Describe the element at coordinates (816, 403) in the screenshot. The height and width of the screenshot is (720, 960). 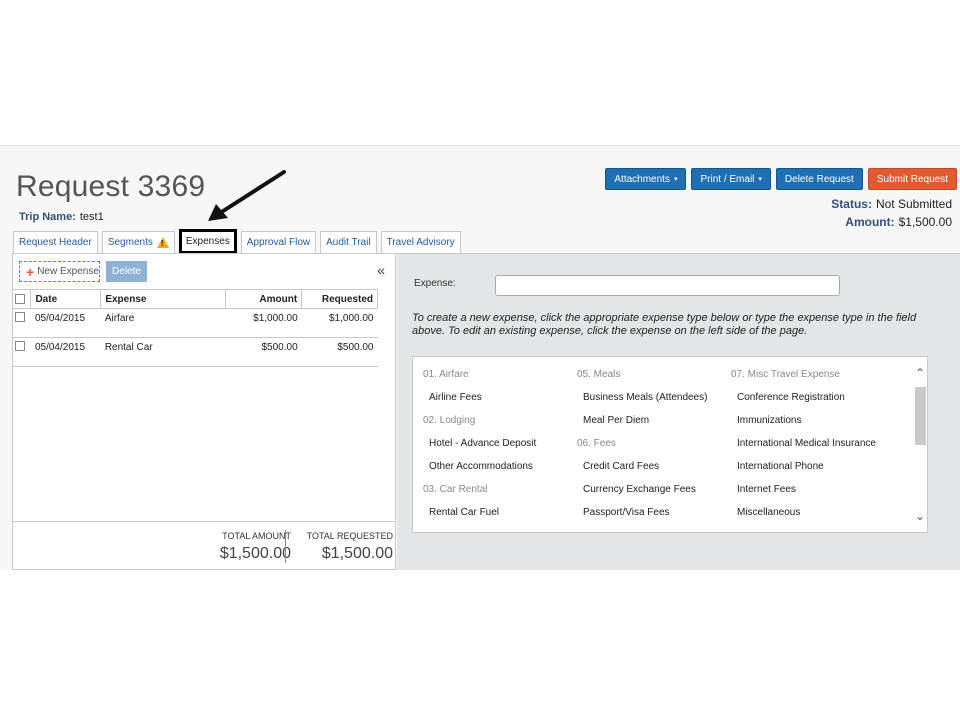
I see `list-item: Conference Registration` at that location.